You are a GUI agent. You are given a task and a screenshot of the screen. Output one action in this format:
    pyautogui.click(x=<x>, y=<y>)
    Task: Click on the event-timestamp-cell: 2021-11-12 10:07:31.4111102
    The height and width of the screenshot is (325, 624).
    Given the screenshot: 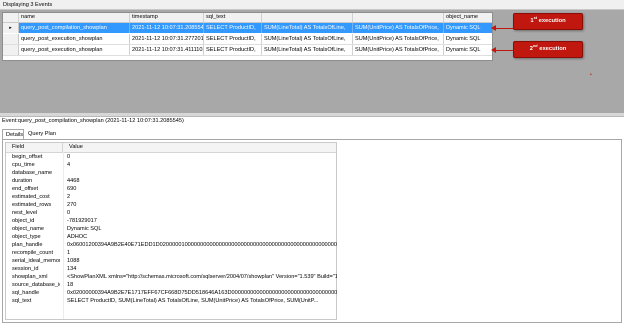 What is the action you would take?
    pyautogui.click(x=168, y=50)
    